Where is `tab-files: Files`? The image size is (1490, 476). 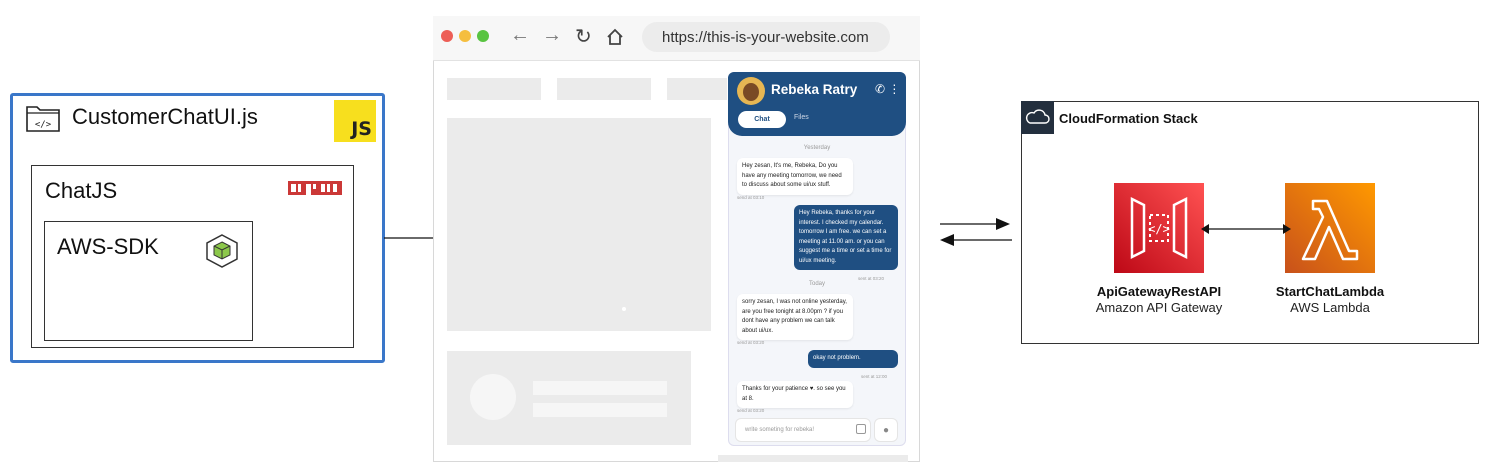 tab-files: Files is located at coordinates (801, 117).